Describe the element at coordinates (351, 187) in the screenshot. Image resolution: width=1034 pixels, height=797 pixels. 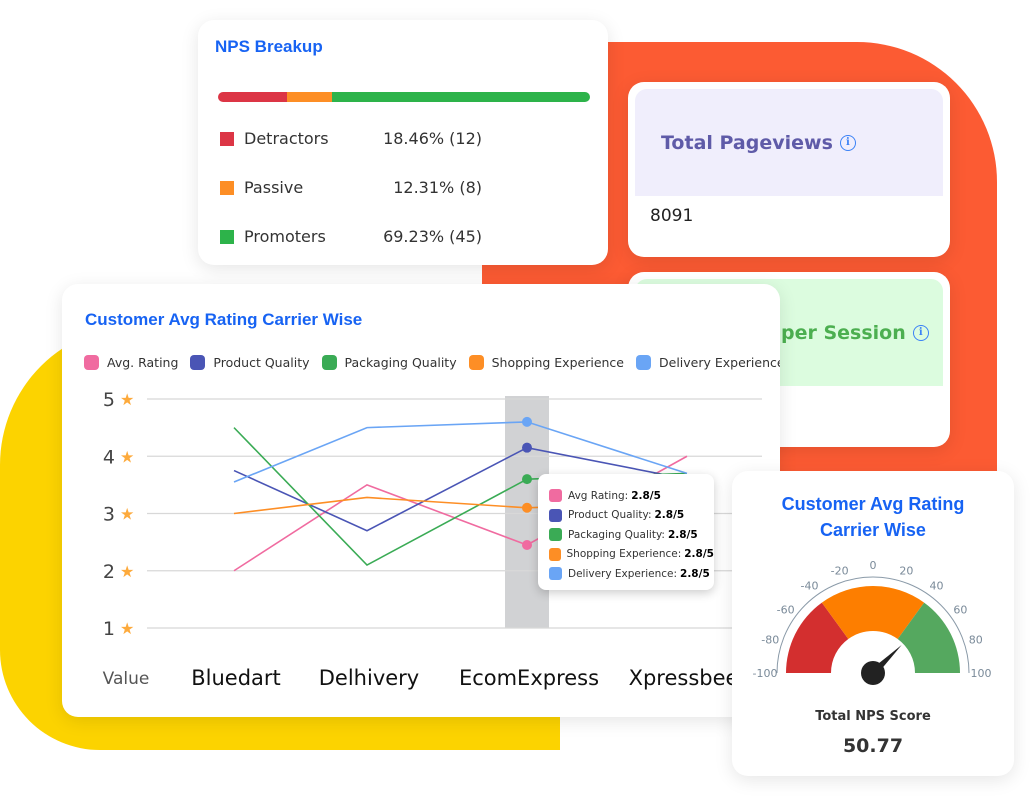
I see `nps-row-passive: Passive 12.31% (8)` at that location.